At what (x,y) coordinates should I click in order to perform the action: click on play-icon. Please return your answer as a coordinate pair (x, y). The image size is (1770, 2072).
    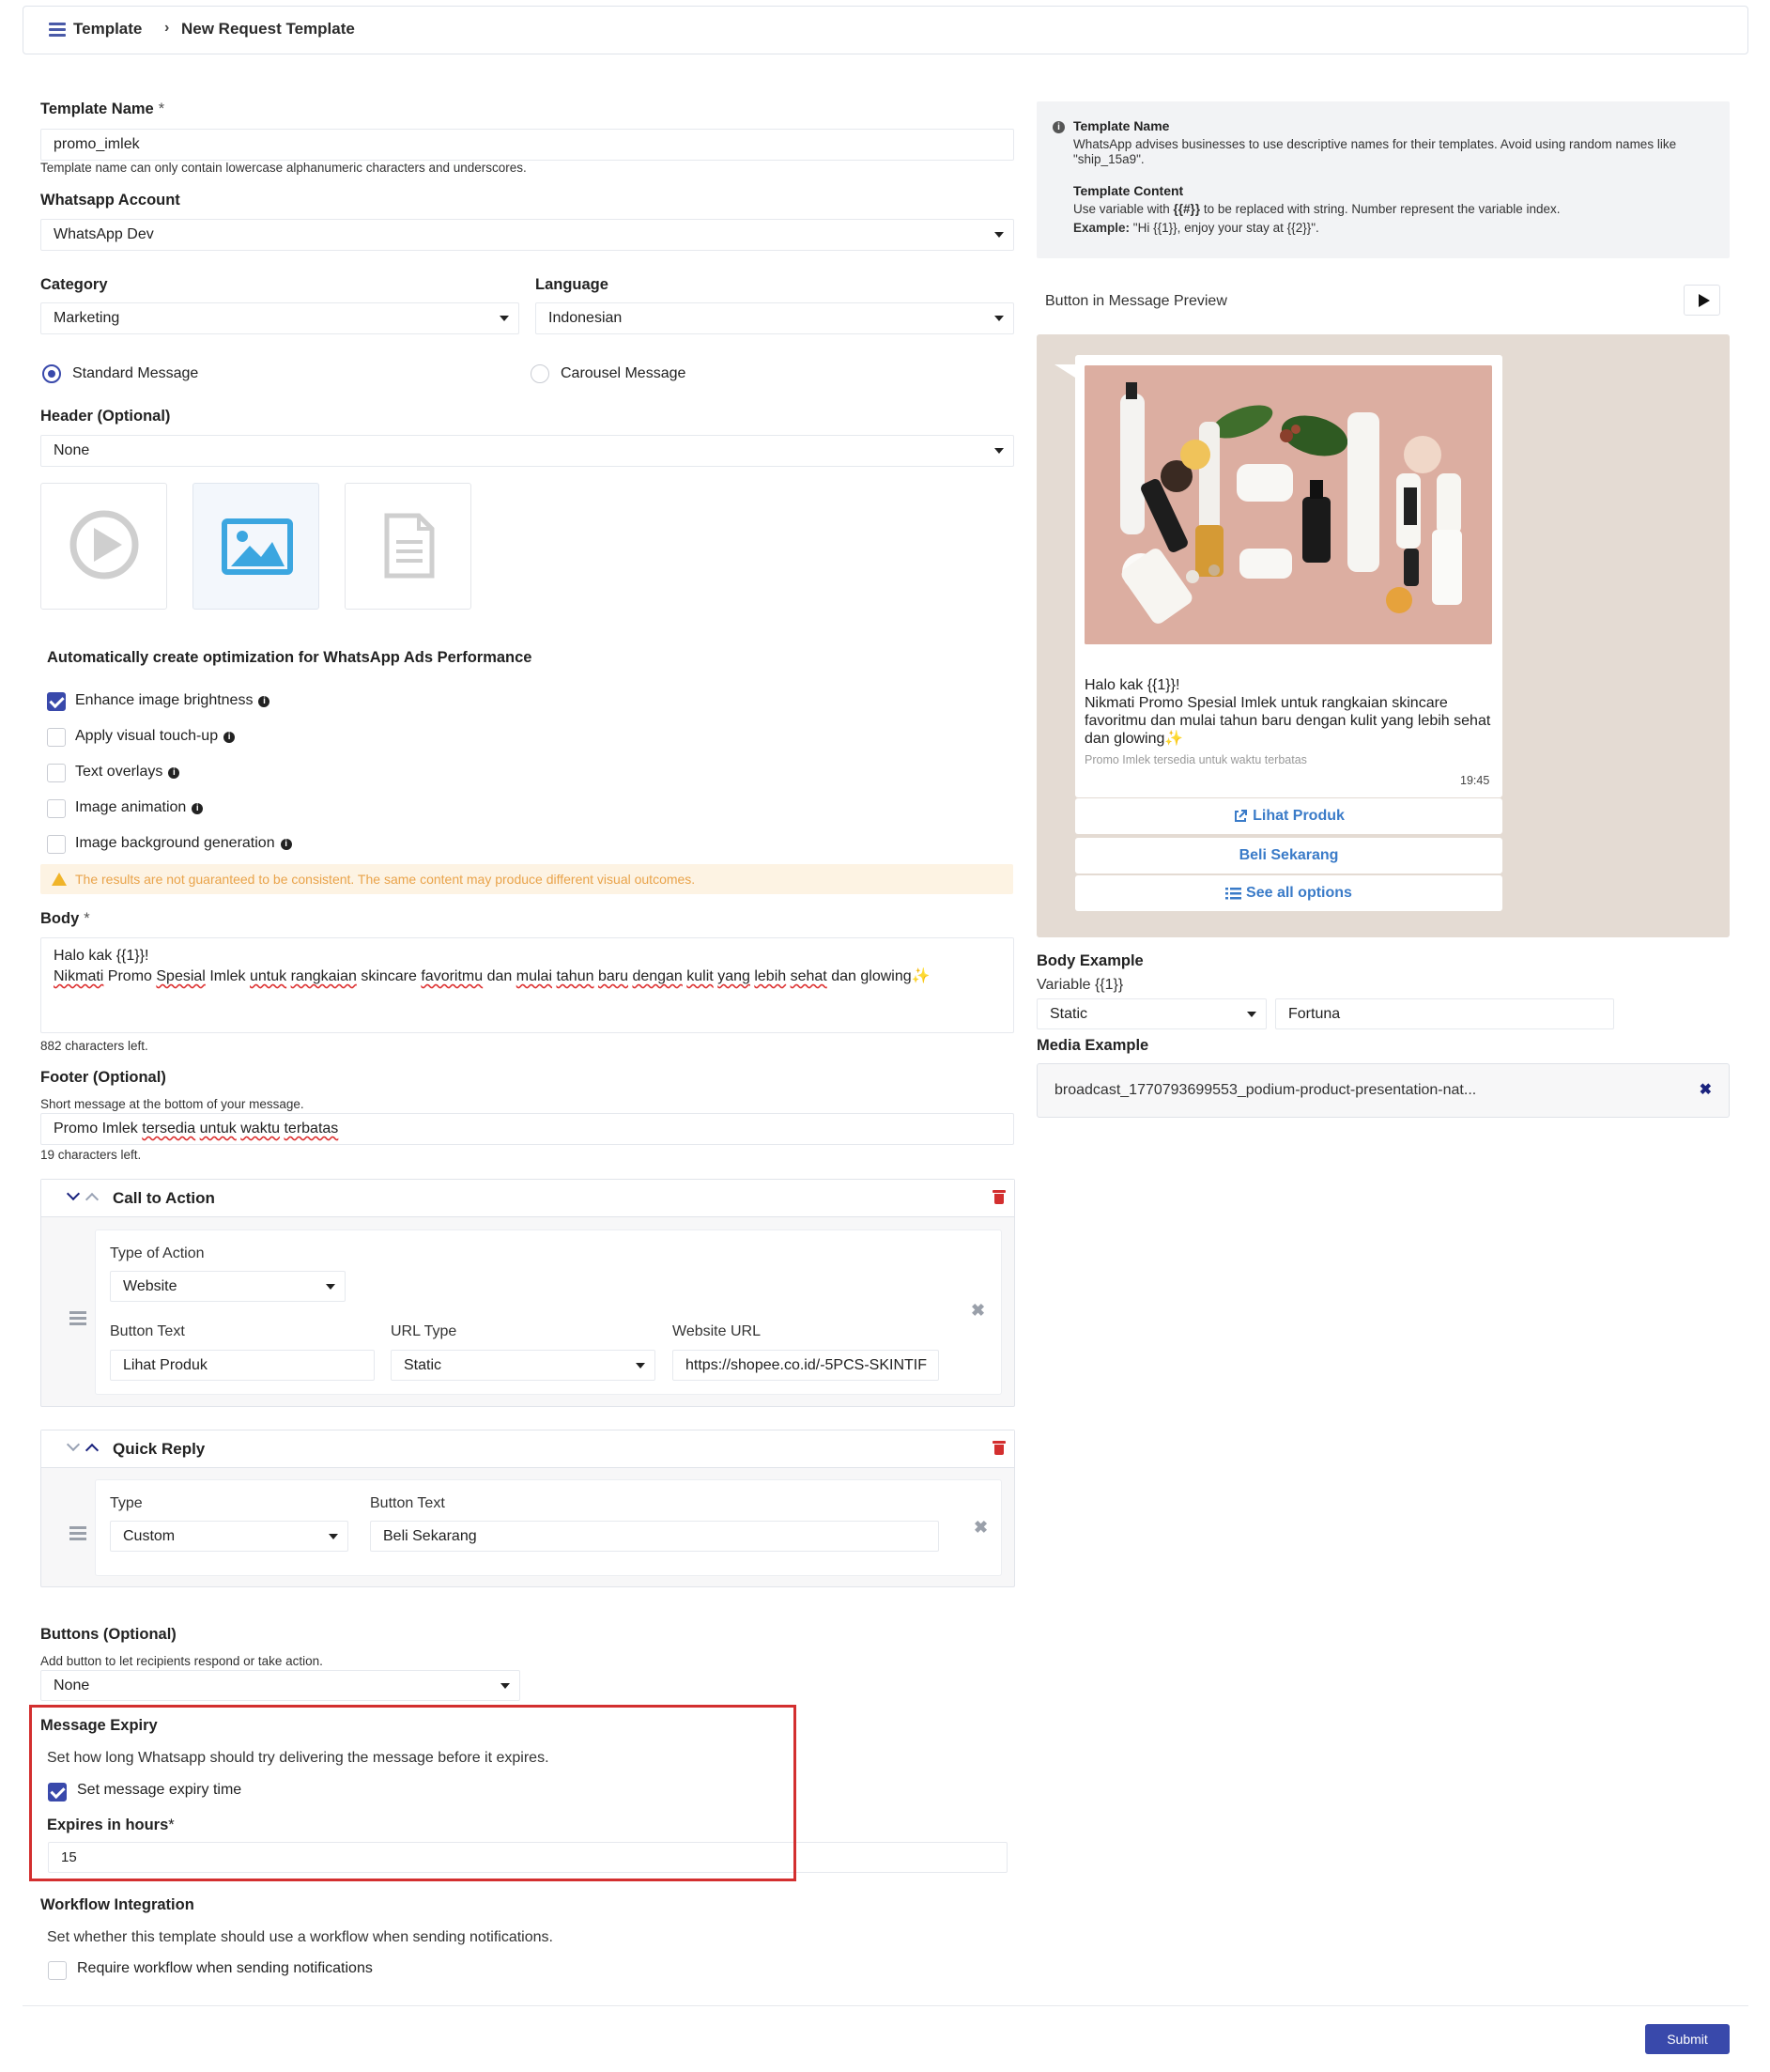
    Looking at the image, I should click on (1702, 300).